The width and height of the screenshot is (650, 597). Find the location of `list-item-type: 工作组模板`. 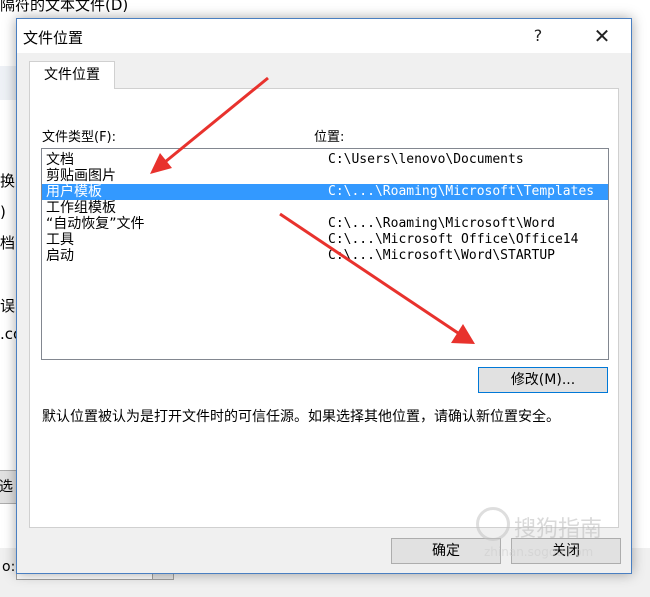

list-item-type: 工作组模板 is located at coordinates (81, 208).